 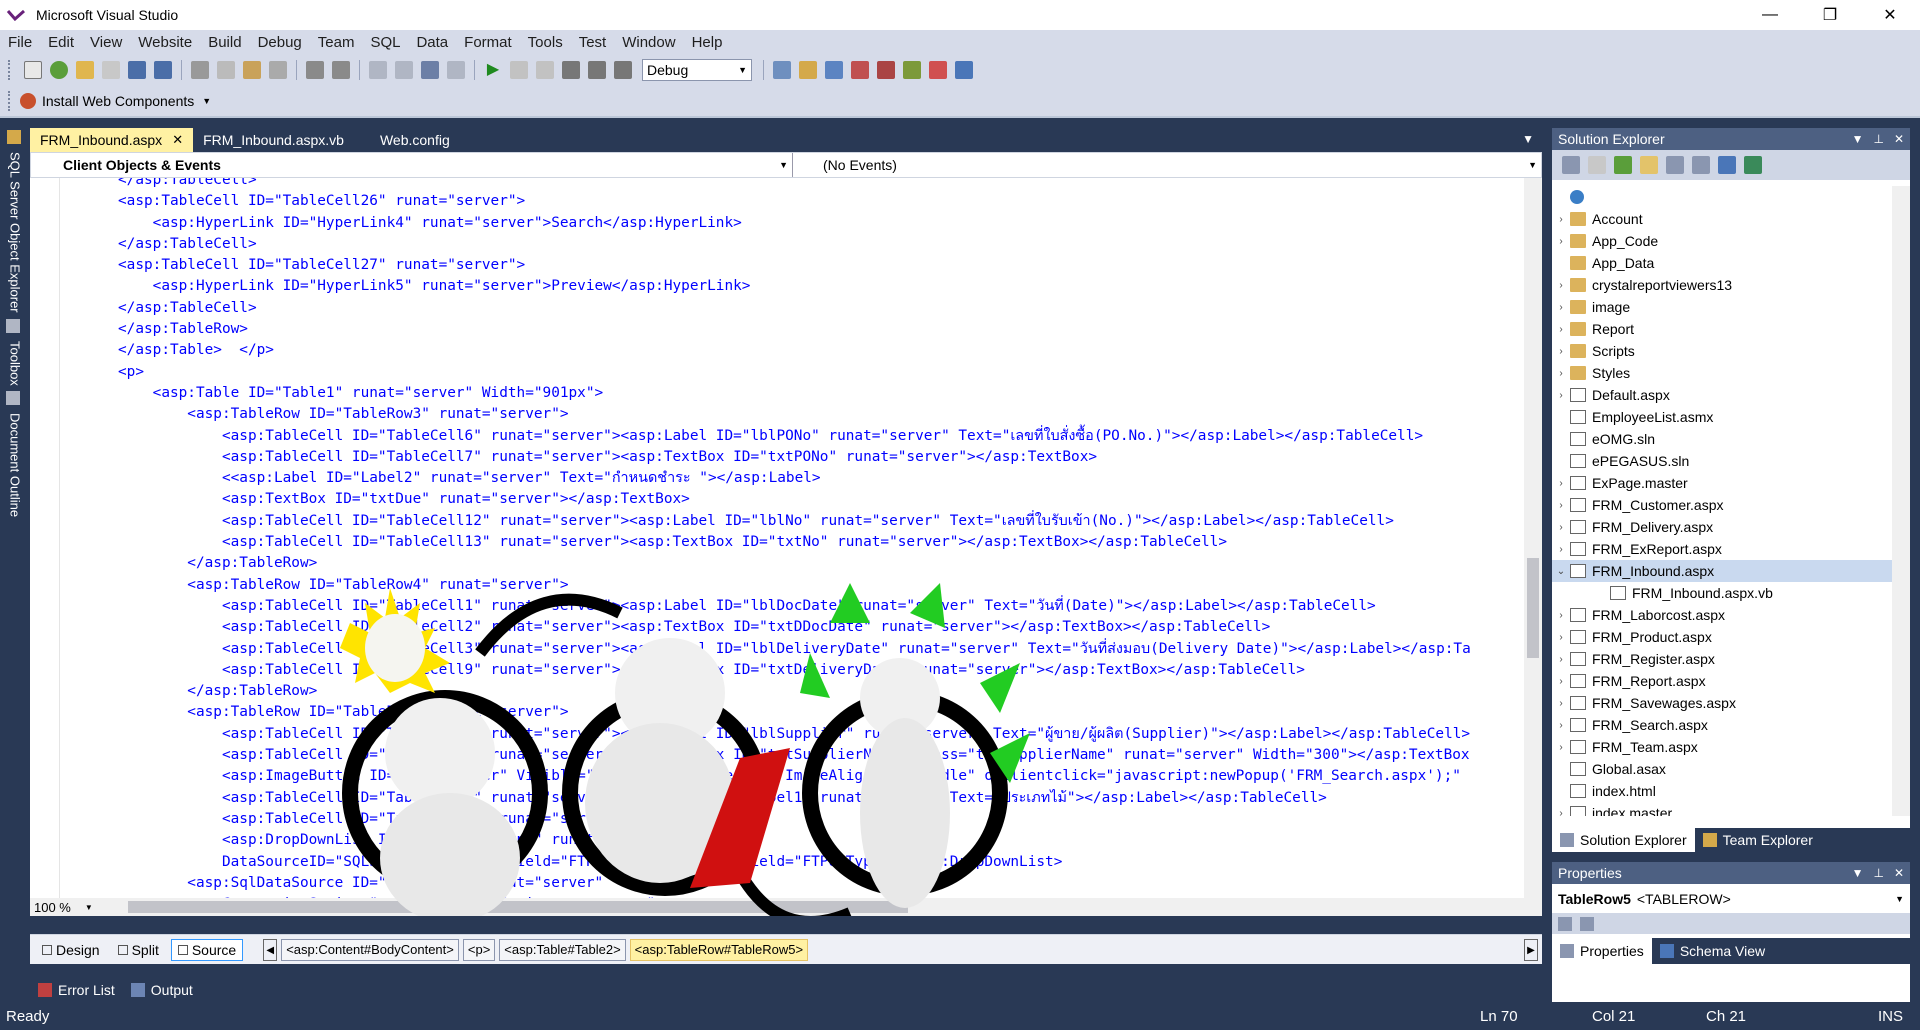 What do you see at coordinates (1731, 329) in the screenshot?
I see `tree-item-report: › Report` at bounding box center [1731, 329].